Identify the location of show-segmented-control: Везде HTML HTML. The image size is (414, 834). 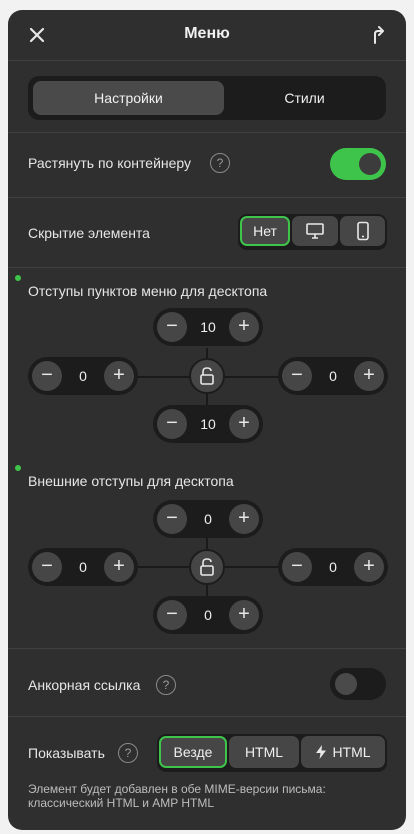
(272, 753).